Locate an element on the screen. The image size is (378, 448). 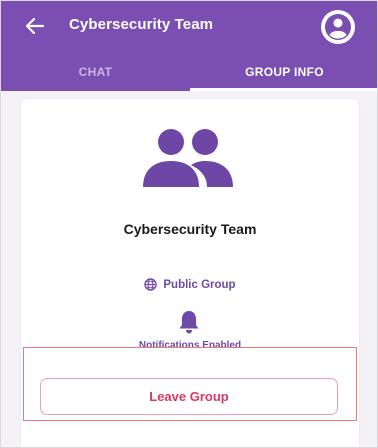
leave-group-button: Leave Group is located at coordinates (189, 396).